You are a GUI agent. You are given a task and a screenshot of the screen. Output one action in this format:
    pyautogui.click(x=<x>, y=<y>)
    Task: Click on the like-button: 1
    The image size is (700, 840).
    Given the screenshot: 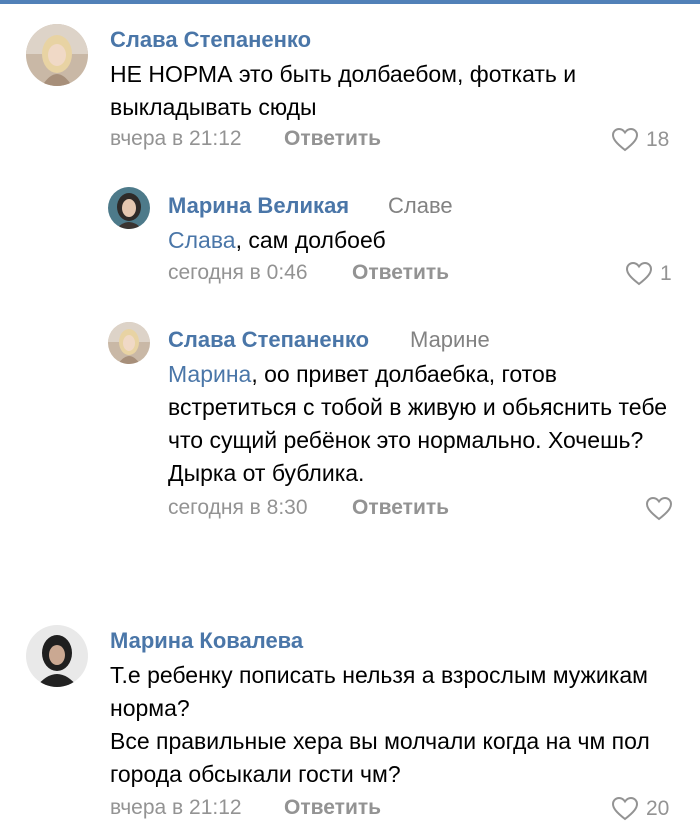 What is the action you would take?
    pyautogui.click(x=649, y=274)
    